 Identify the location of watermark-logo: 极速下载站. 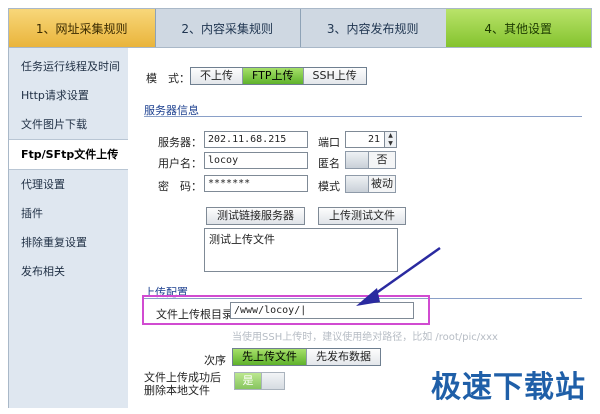
(508, 387).